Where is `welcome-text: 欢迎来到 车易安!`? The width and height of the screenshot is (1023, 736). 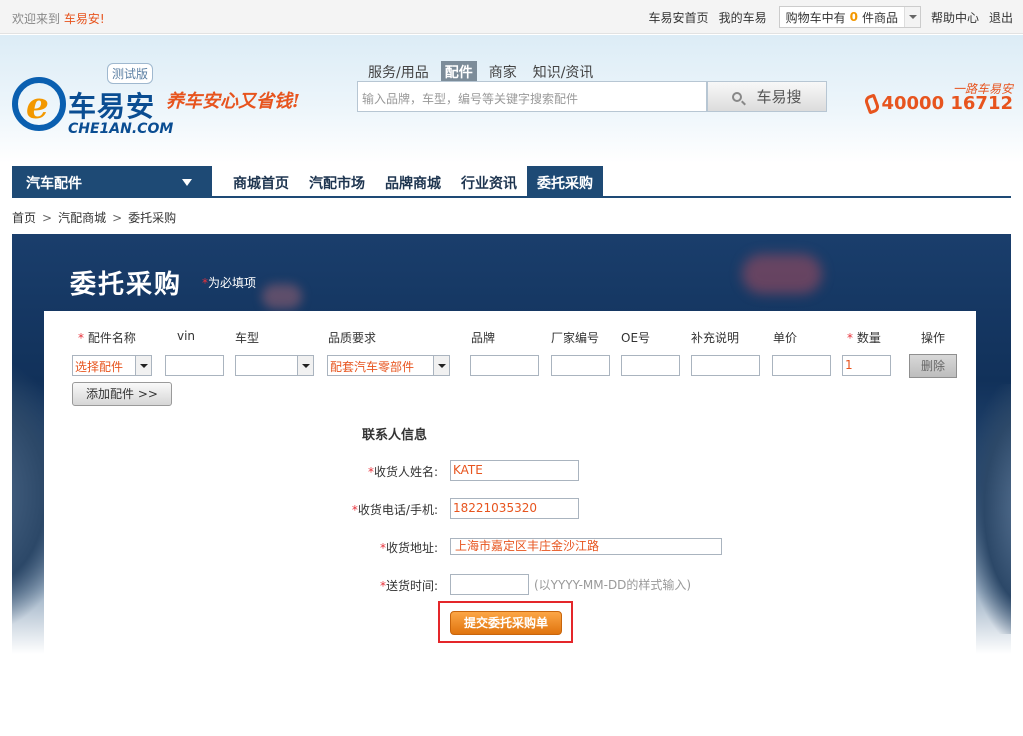
welcome-text: 欢迎来到 车易安! is located at coordinates (58, 18).